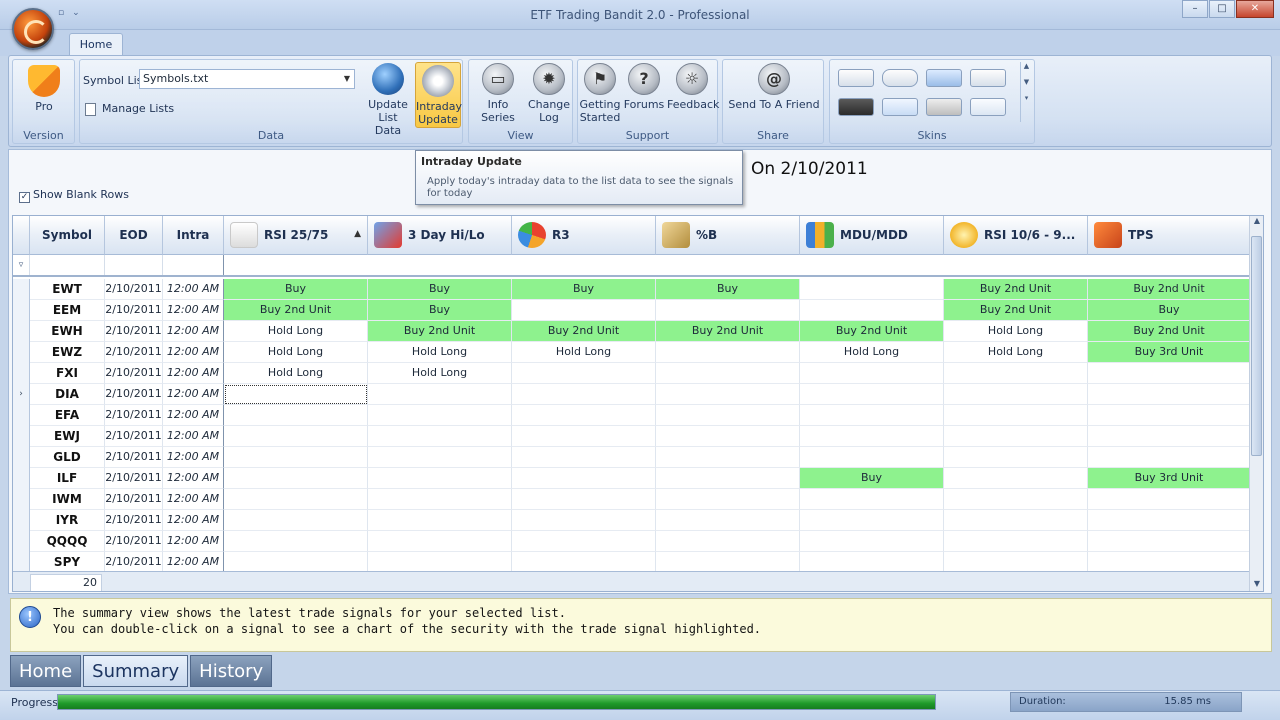 Image resolution: width=1280 pixels, height=720 pixels. I want to click on getting-started-button: ⚑ Getting Started, so click(600, 93).